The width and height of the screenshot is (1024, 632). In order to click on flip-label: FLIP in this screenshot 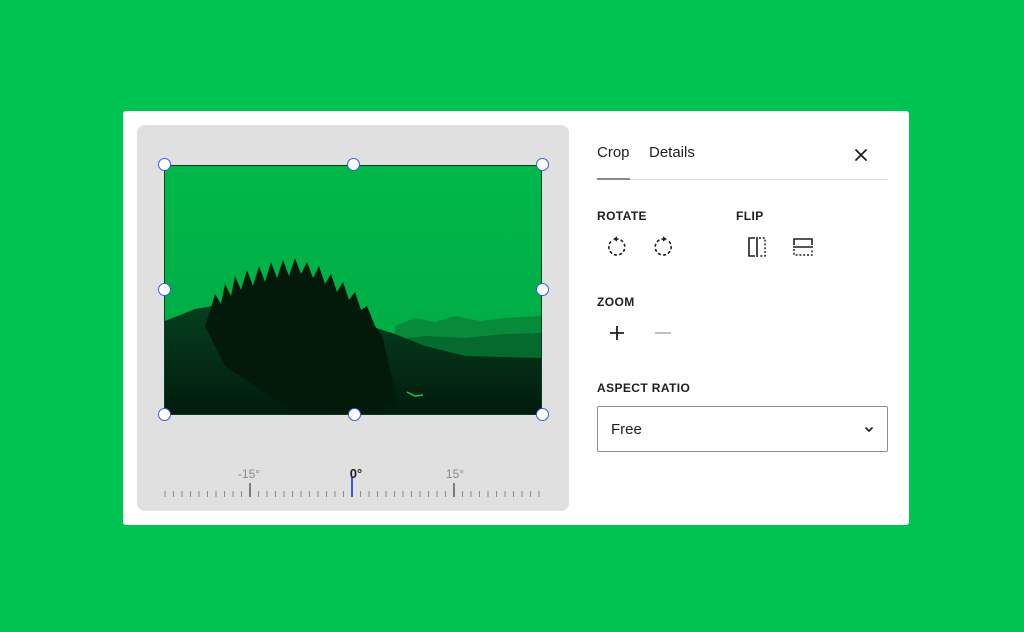, I will do `click(750, 216)`.